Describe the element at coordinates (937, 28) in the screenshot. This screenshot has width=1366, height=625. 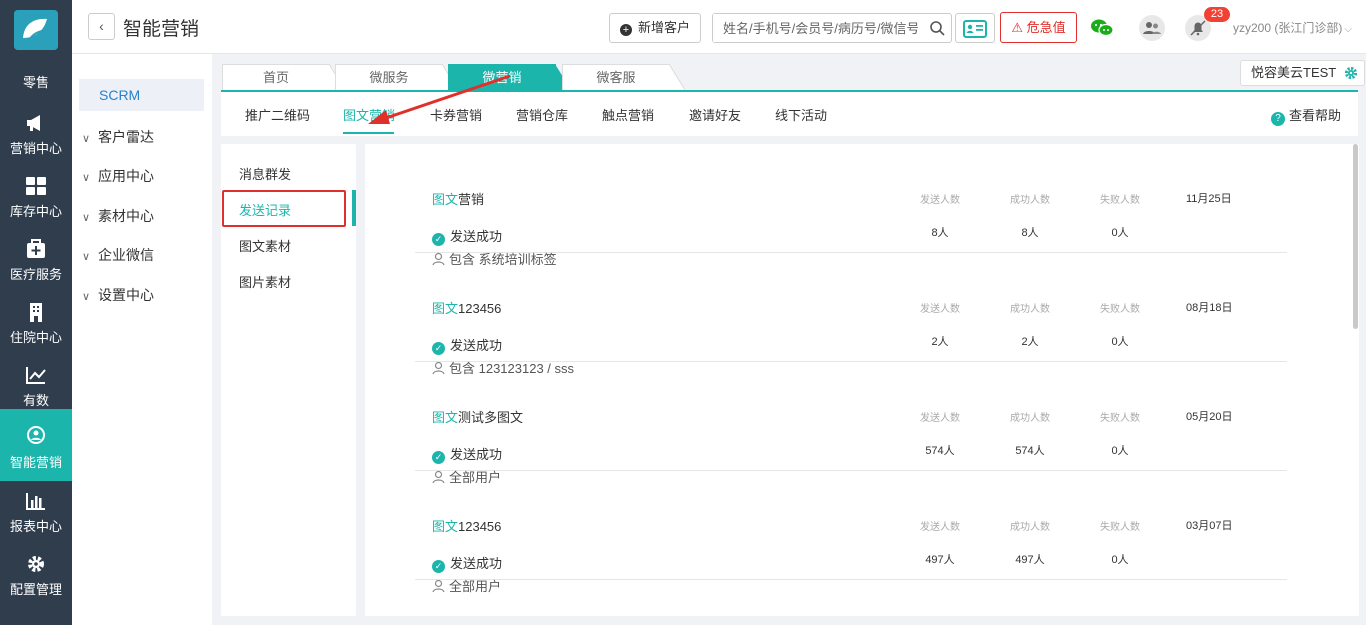
I see `search-icon` at that location.